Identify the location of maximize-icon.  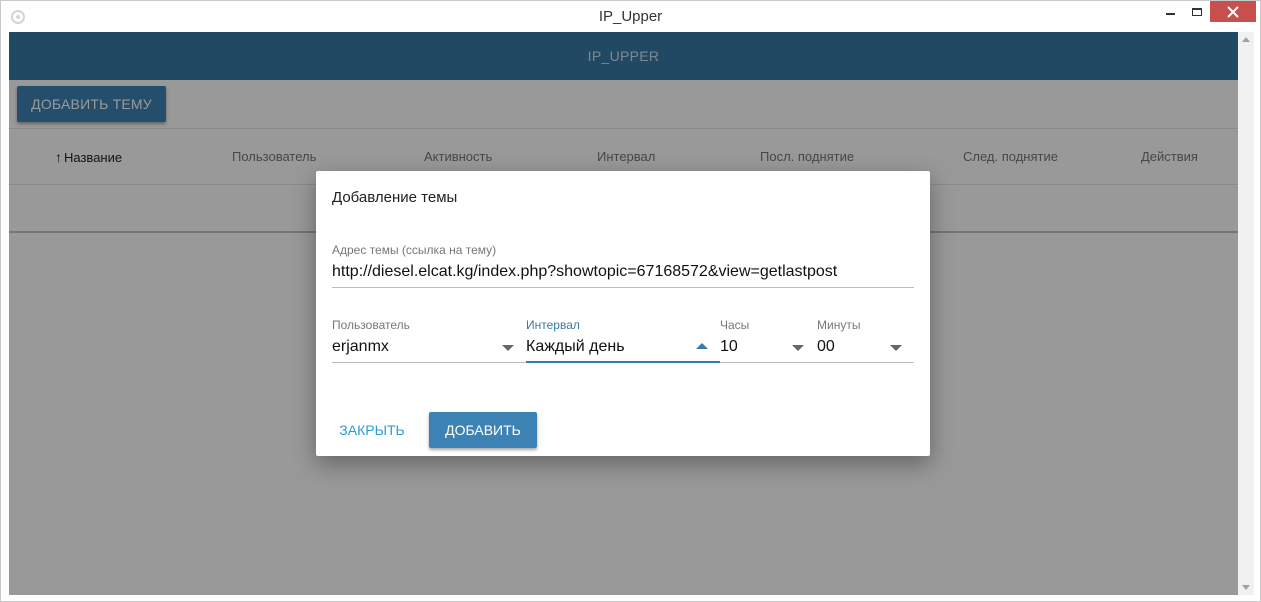
(1197, 11).